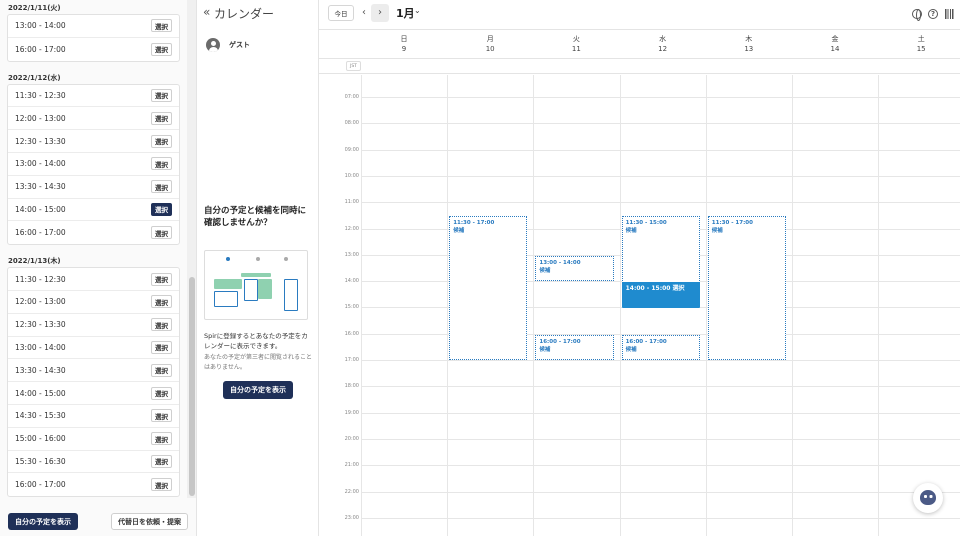  I want to click on slot-time: 14:30 - 15:30, so click(40, 416).